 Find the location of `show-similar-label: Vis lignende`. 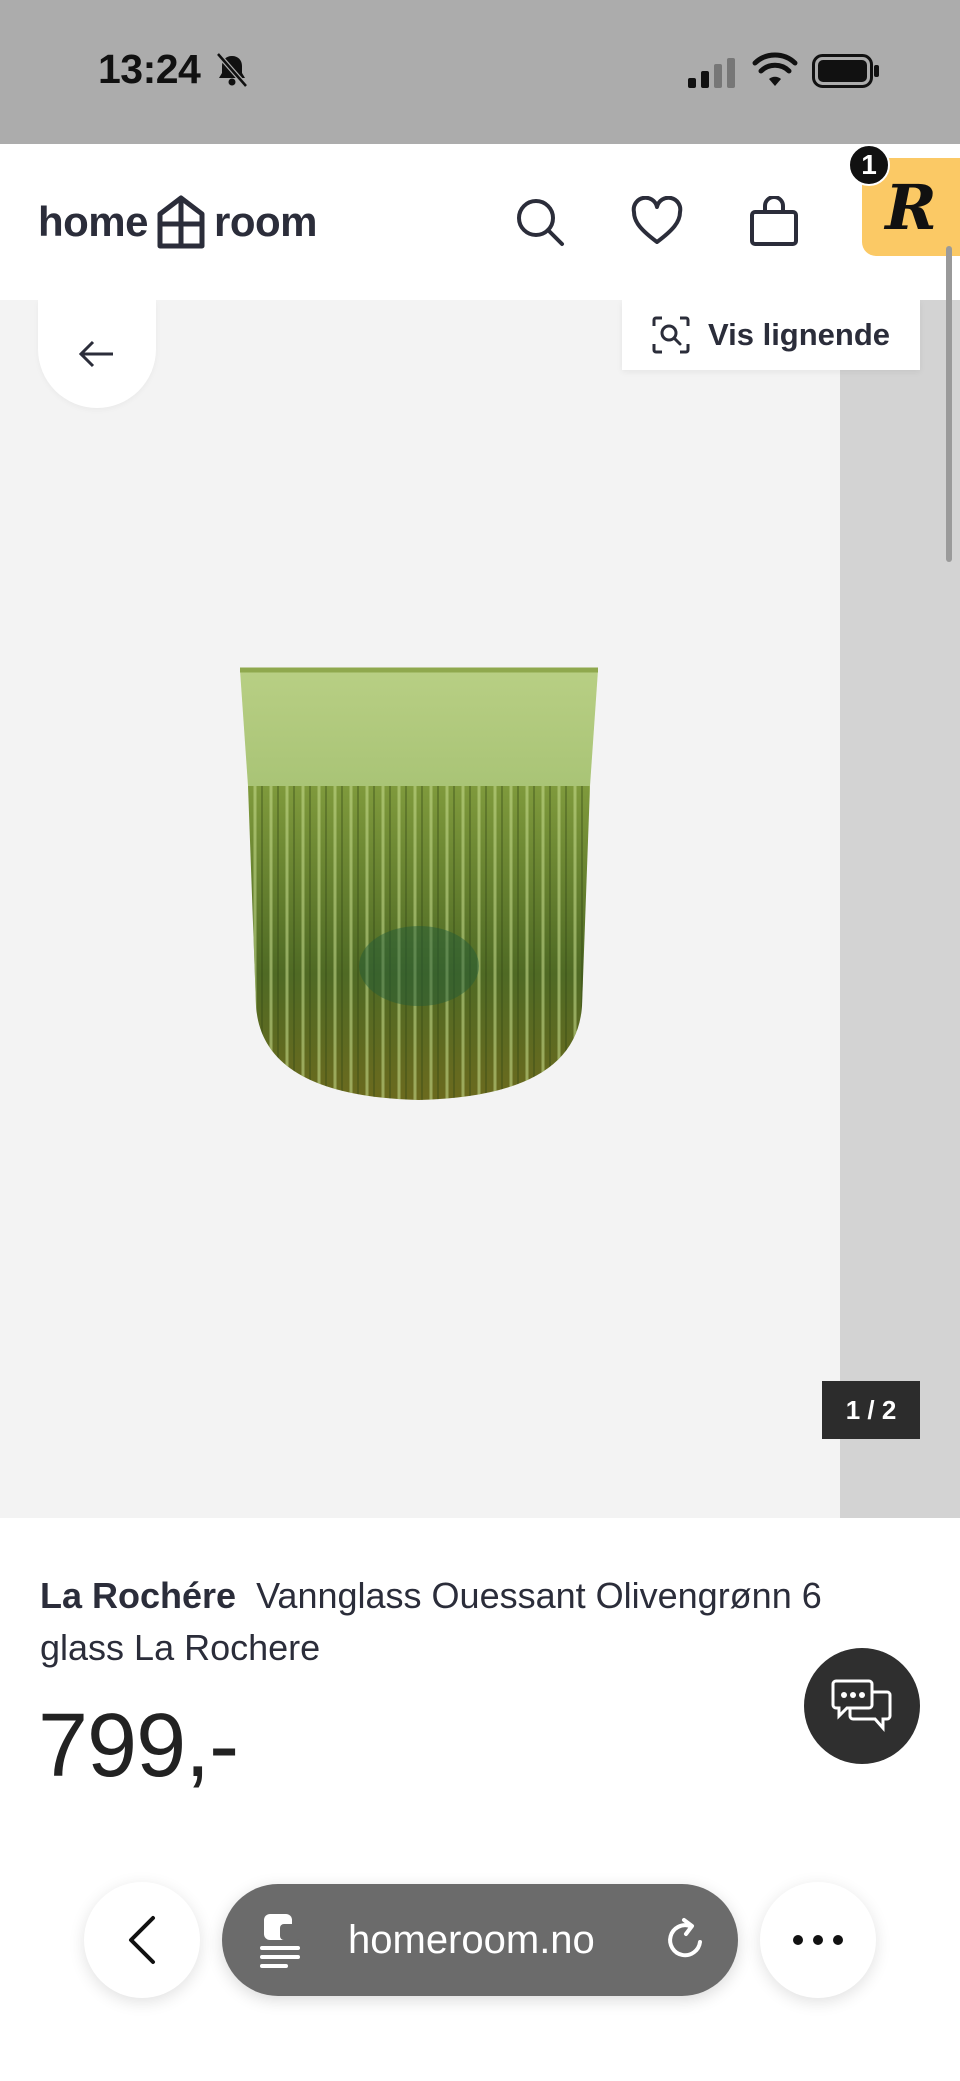

show-similar-label: Vis lignende is located at coordinates (799, 334).